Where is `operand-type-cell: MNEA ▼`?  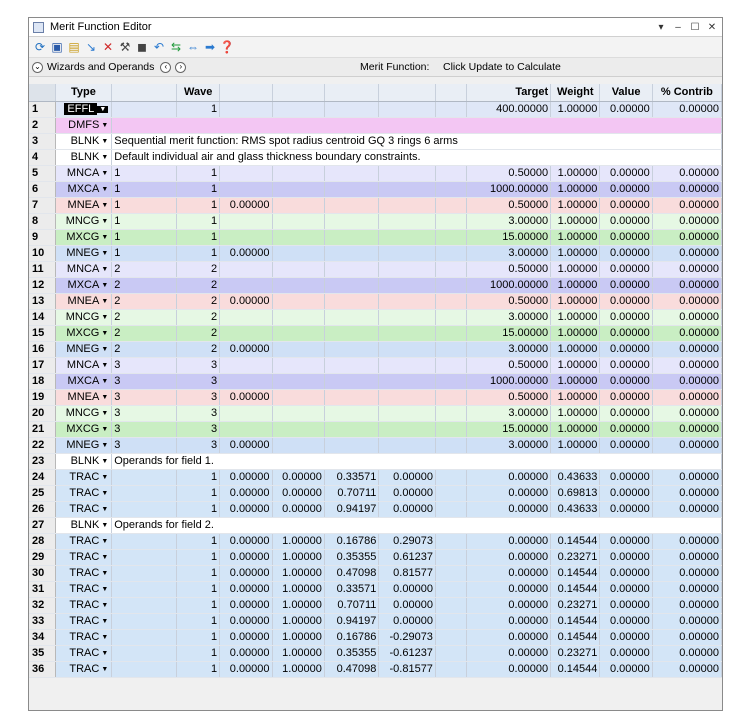 operand-type-cell: MNEA ▼ is located at coordinates (84, 397).